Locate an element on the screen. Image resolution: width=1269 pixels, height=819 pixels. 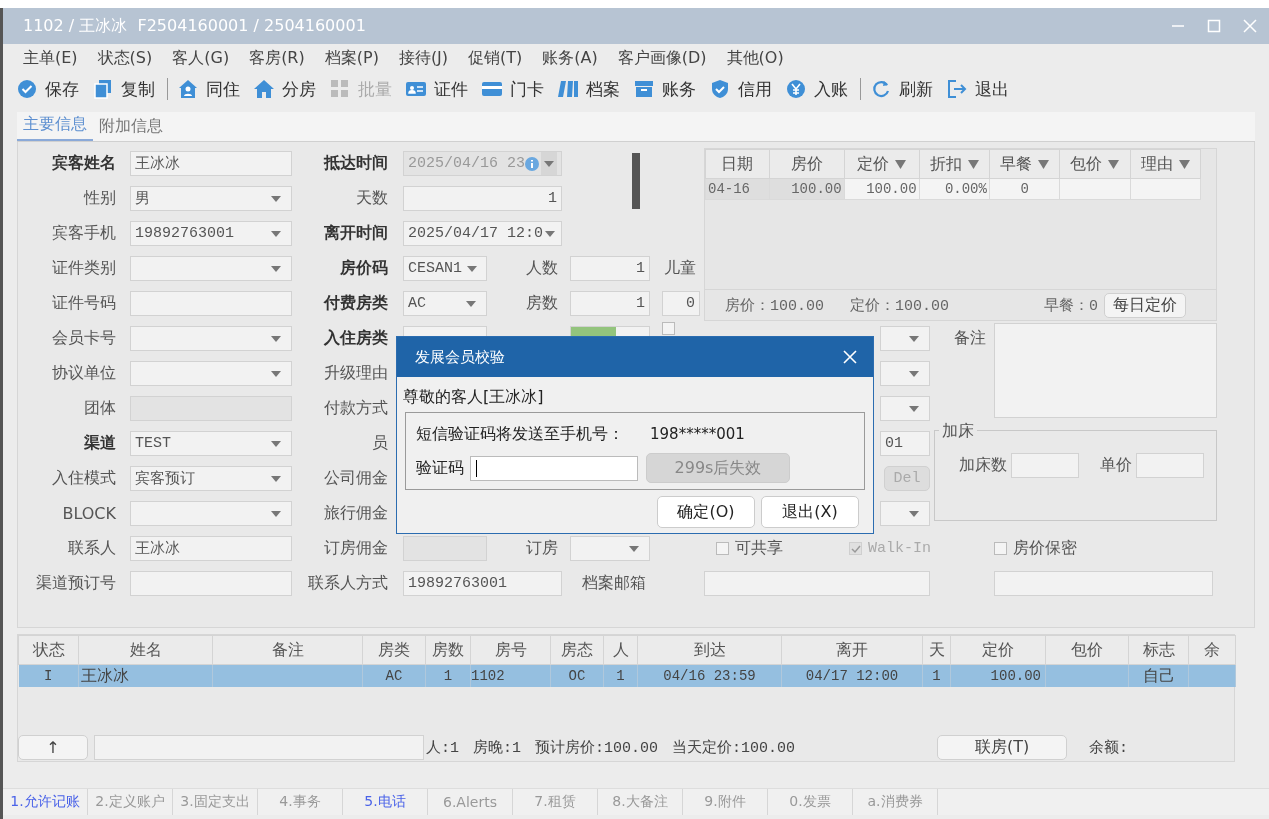
toolbar-button: 入账 is located at coordinates (820, 89).